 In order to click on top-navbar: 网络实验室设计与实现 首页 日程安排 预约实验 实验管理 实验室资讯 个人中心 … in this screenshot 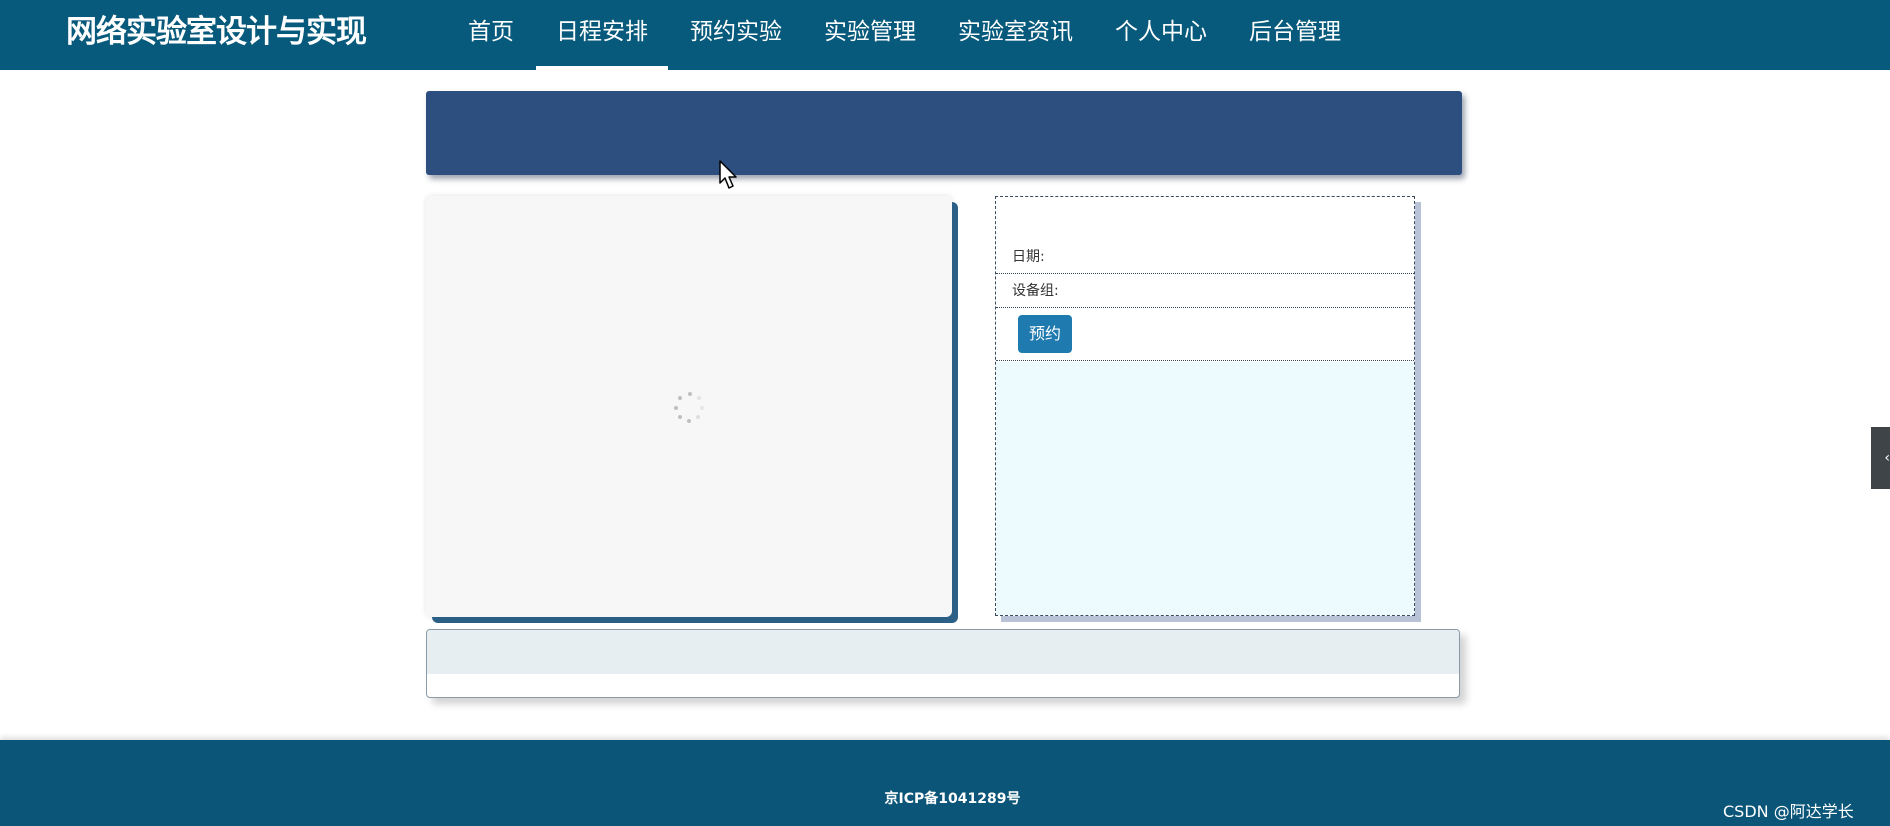, I will do `click(945, 35)`.